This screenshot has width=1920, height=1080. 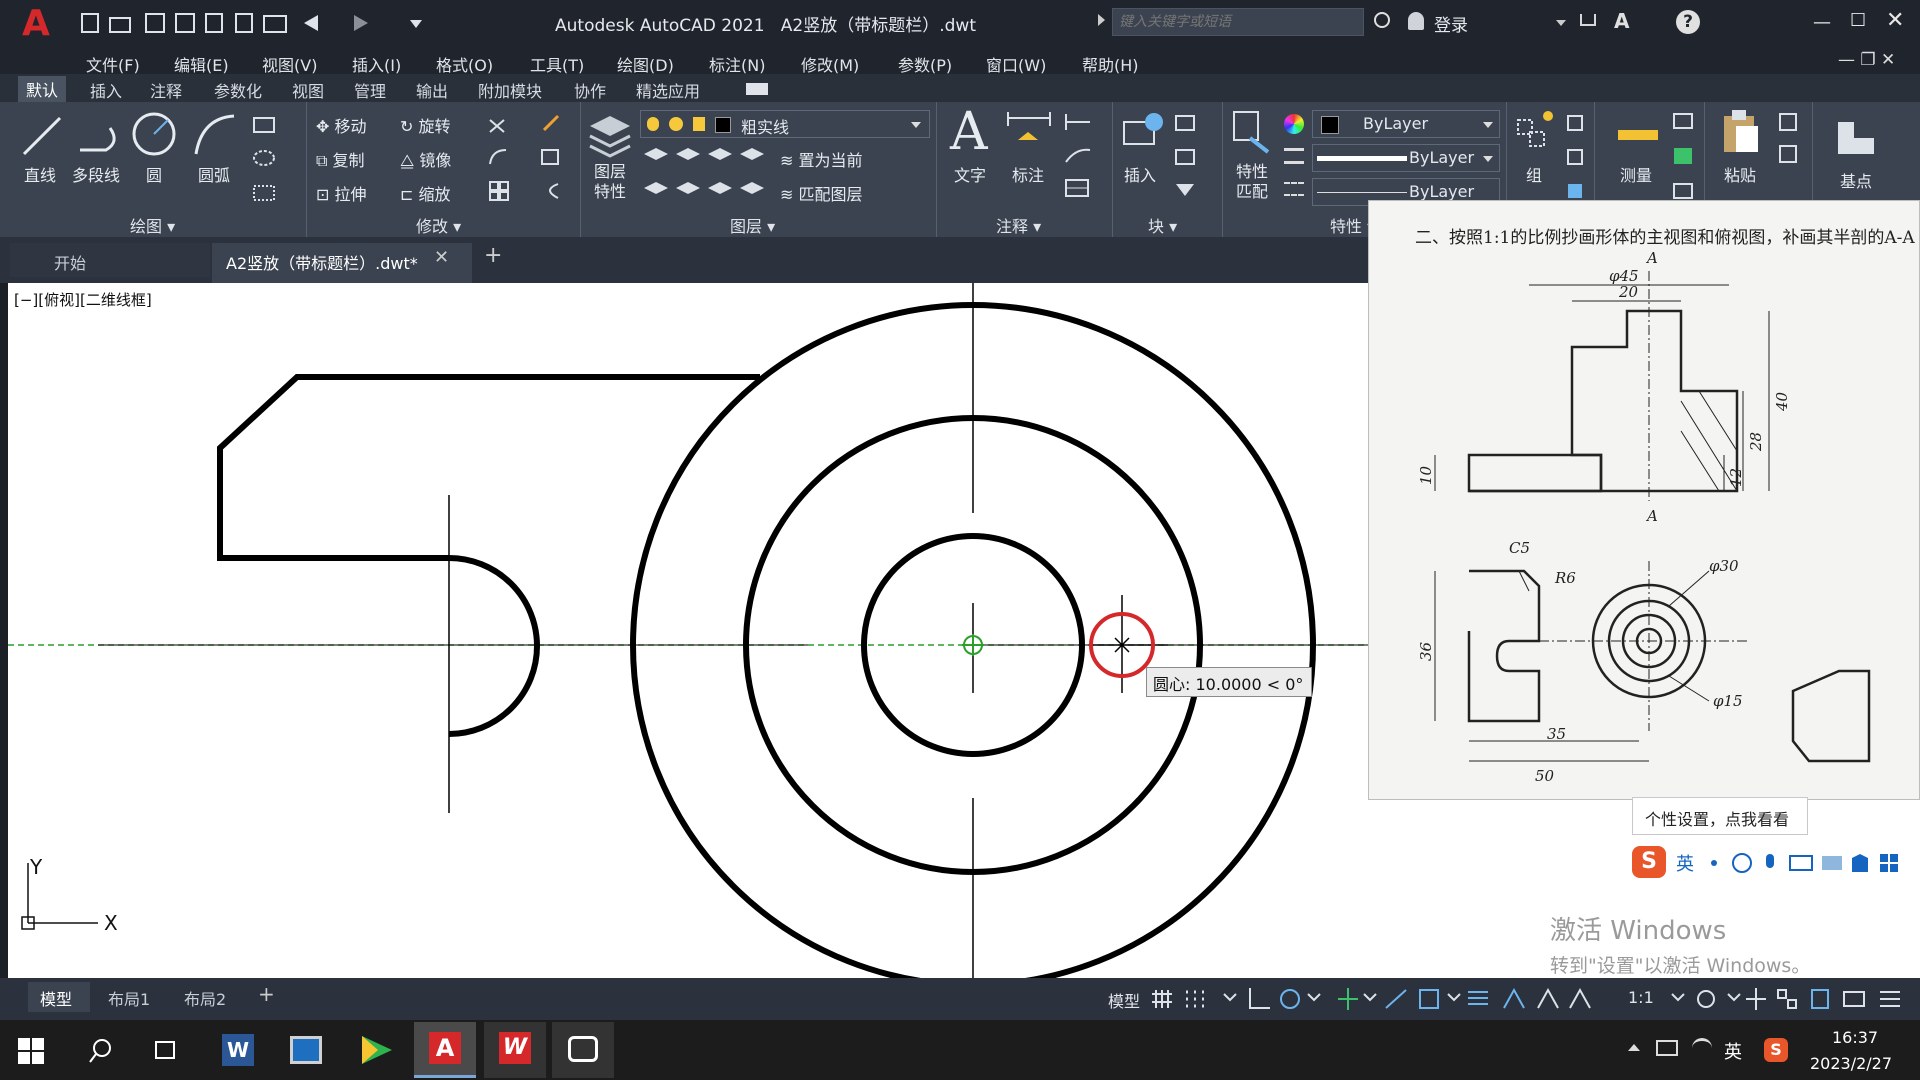 What do you see at coordinates (757, 89) in the screenshot?
I see `ribbon-toggle-icon` at bounding box center [757, 89].